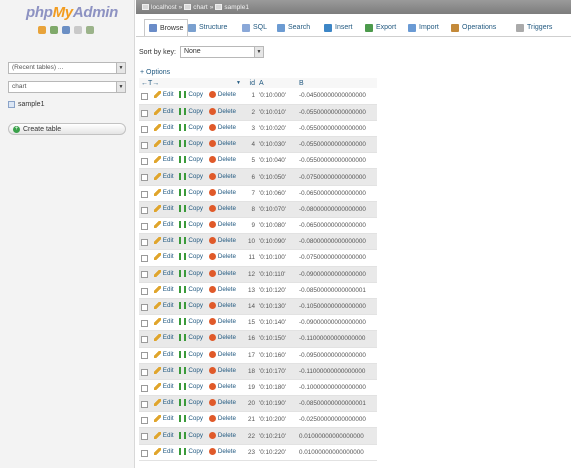 The height and width of the screenshot is (468, 571). What do you see at coordinates (277, 96) in the screenshot?
I see `cell-a: '0:10:000'` at bounding box center [277, 96].